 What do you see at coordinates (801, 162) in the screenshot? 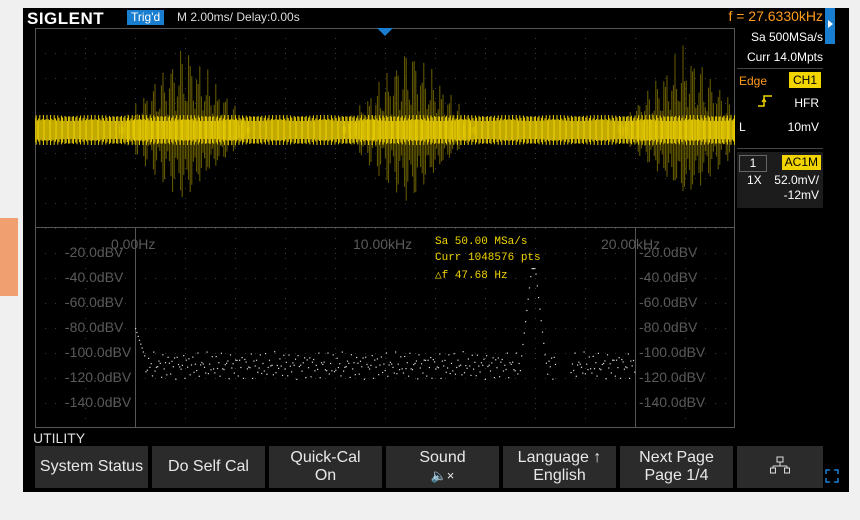
I see `channel-coupling-badge: AC1M` at bounding box center [801, 162].